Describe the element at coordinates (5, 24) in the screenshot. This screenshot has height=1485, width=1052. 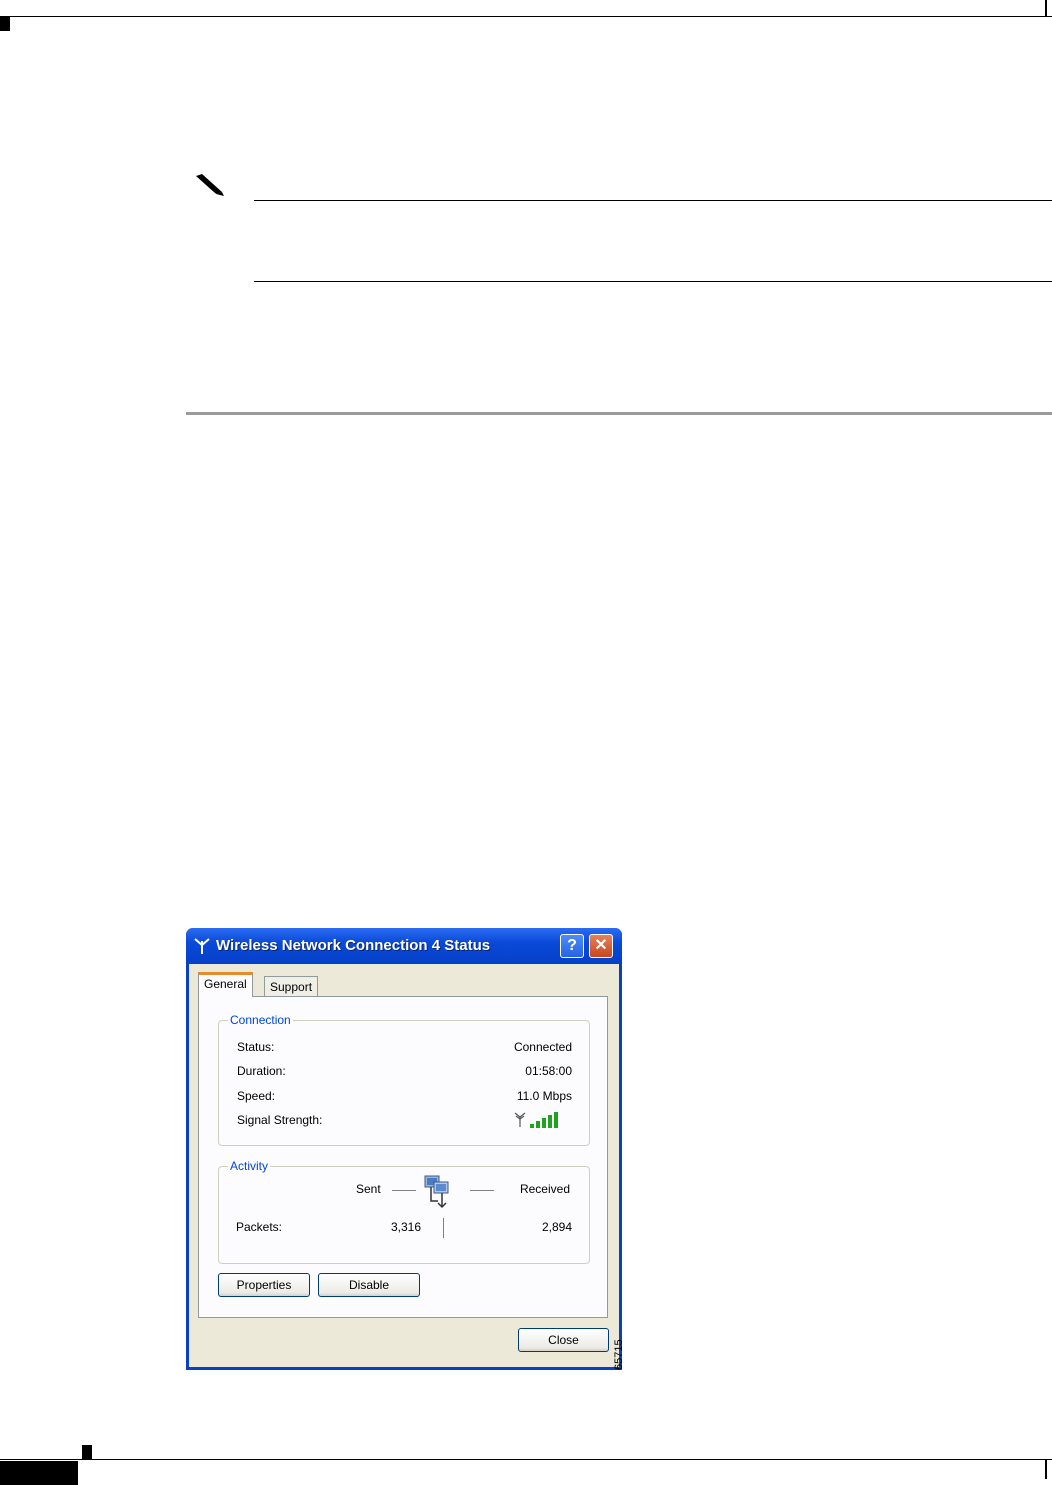
I see `header-marker` at that location.